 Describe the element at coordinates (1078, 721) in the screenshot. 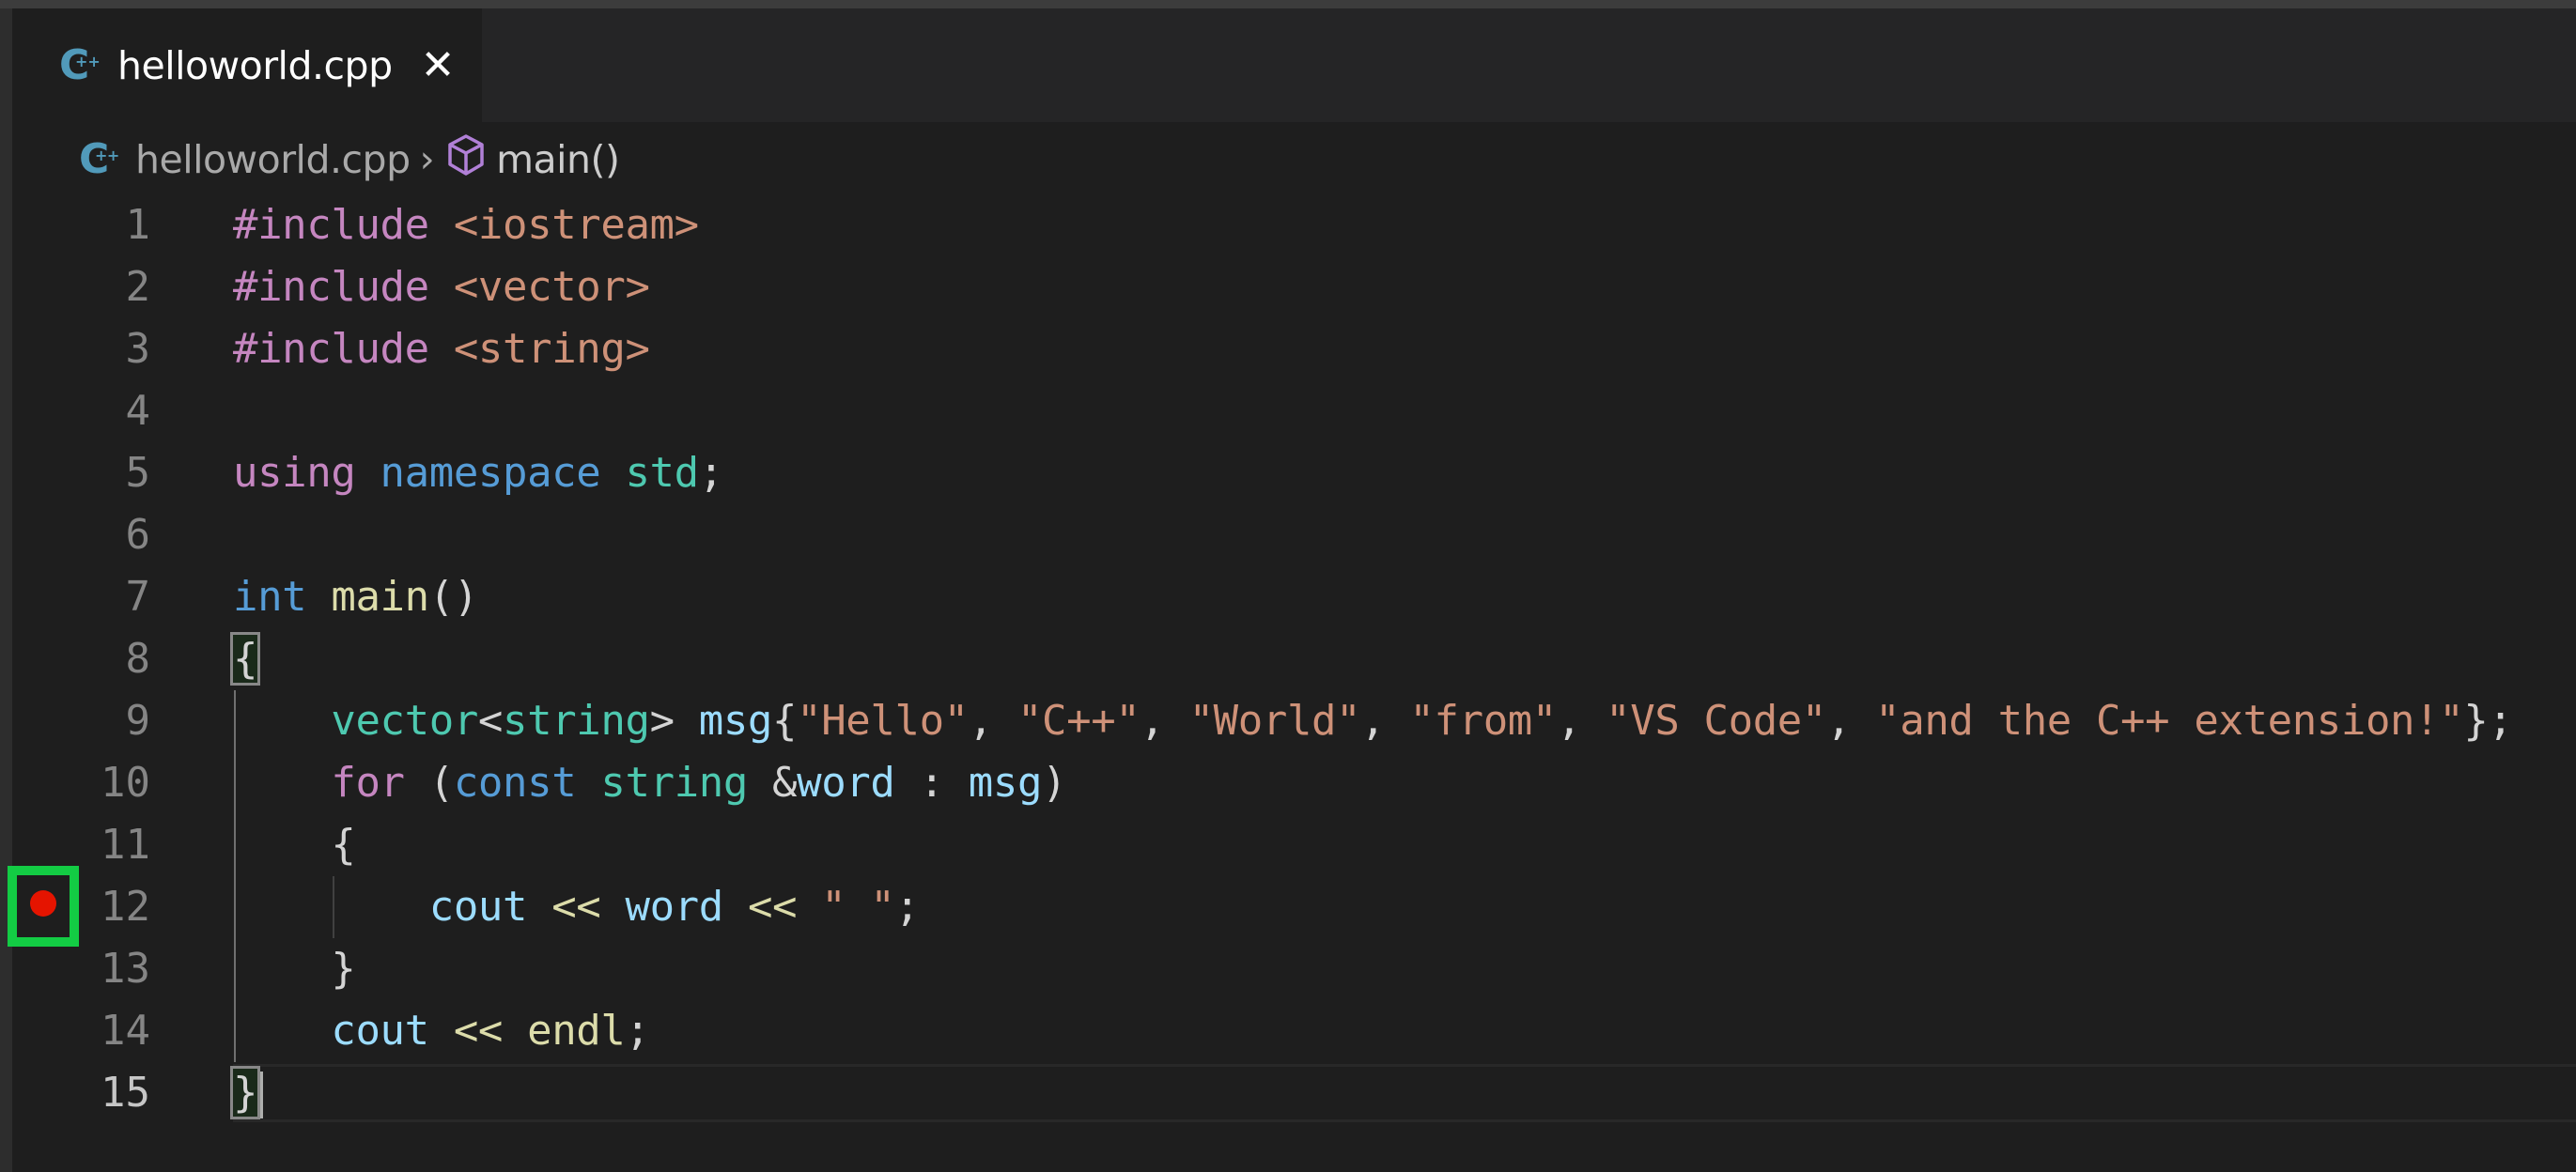

I see `token: "C++"` at that location.